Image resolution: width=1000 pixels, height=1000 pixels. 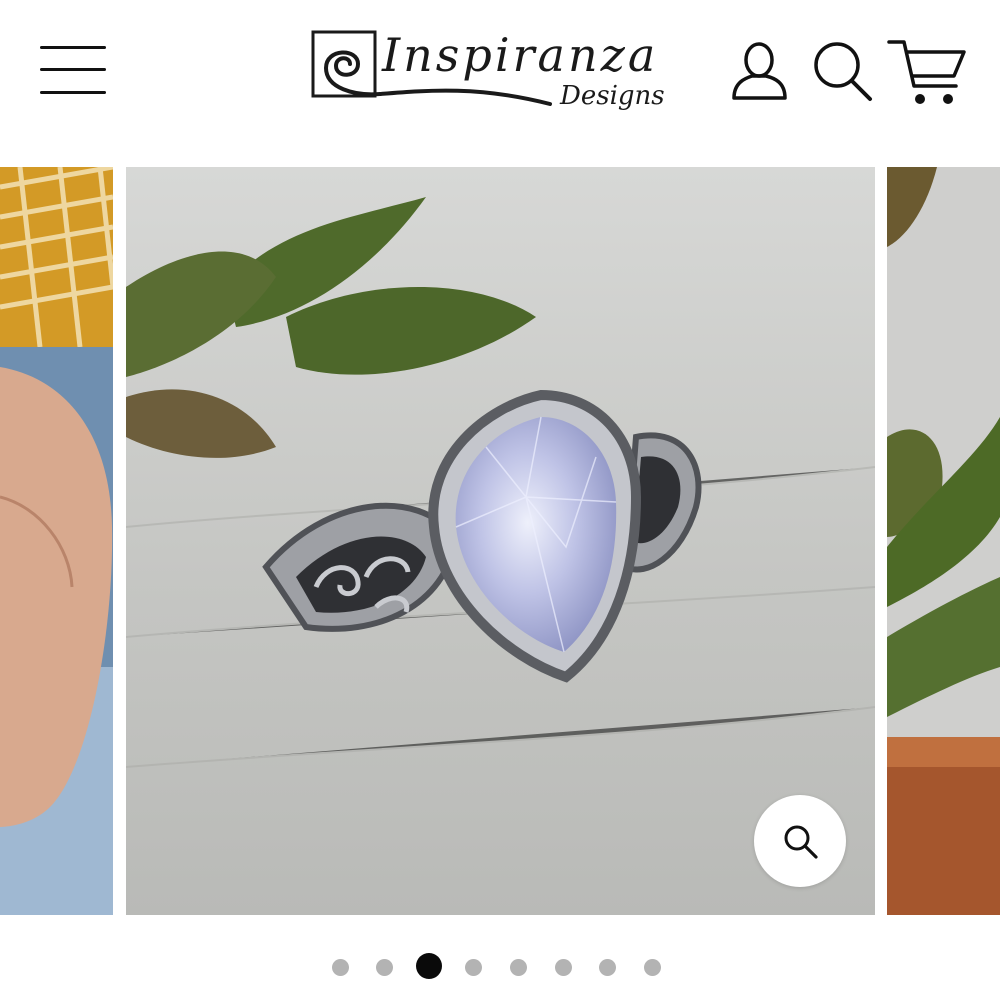 What do you see at coordinates (612, 96) in the screenshot?
I see `brand-subtitle: Designs` at bounding box center [612, 96].